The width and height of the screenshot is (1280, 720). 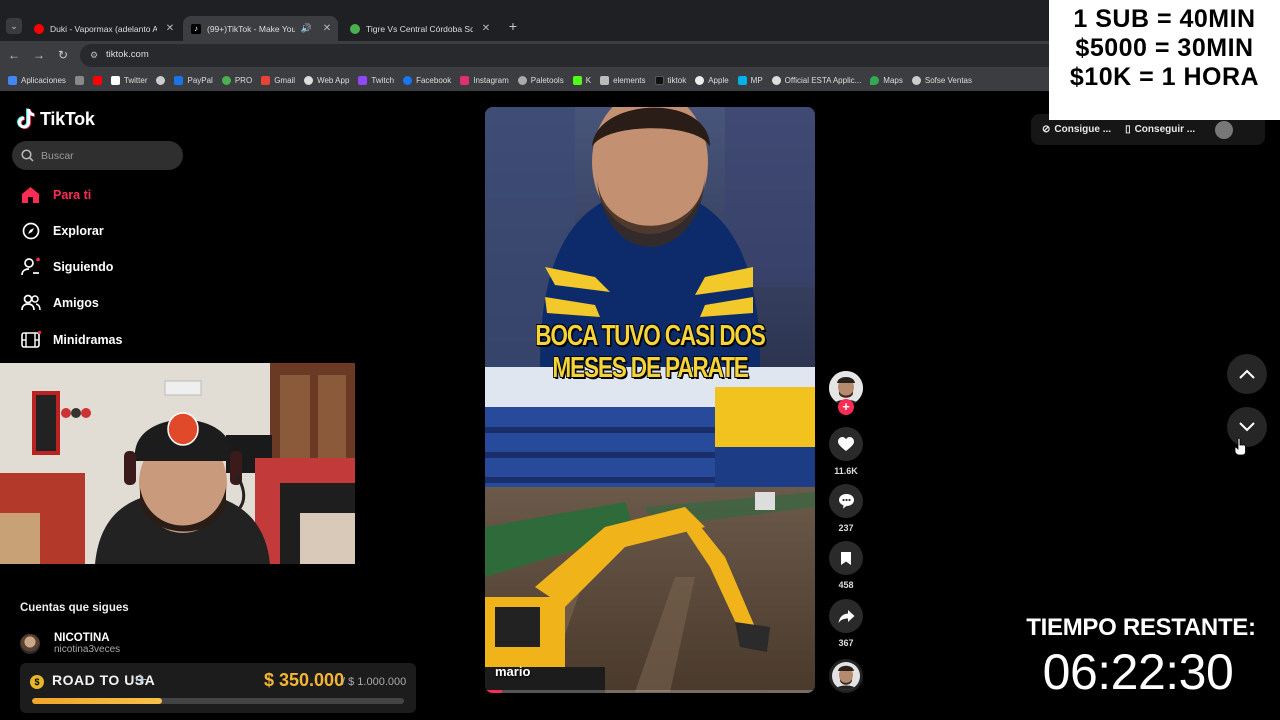 What do you see at coordinates (63, 55) in the screenshot?
I see `reload-icon: ↻` at bounding box center [63, 55].